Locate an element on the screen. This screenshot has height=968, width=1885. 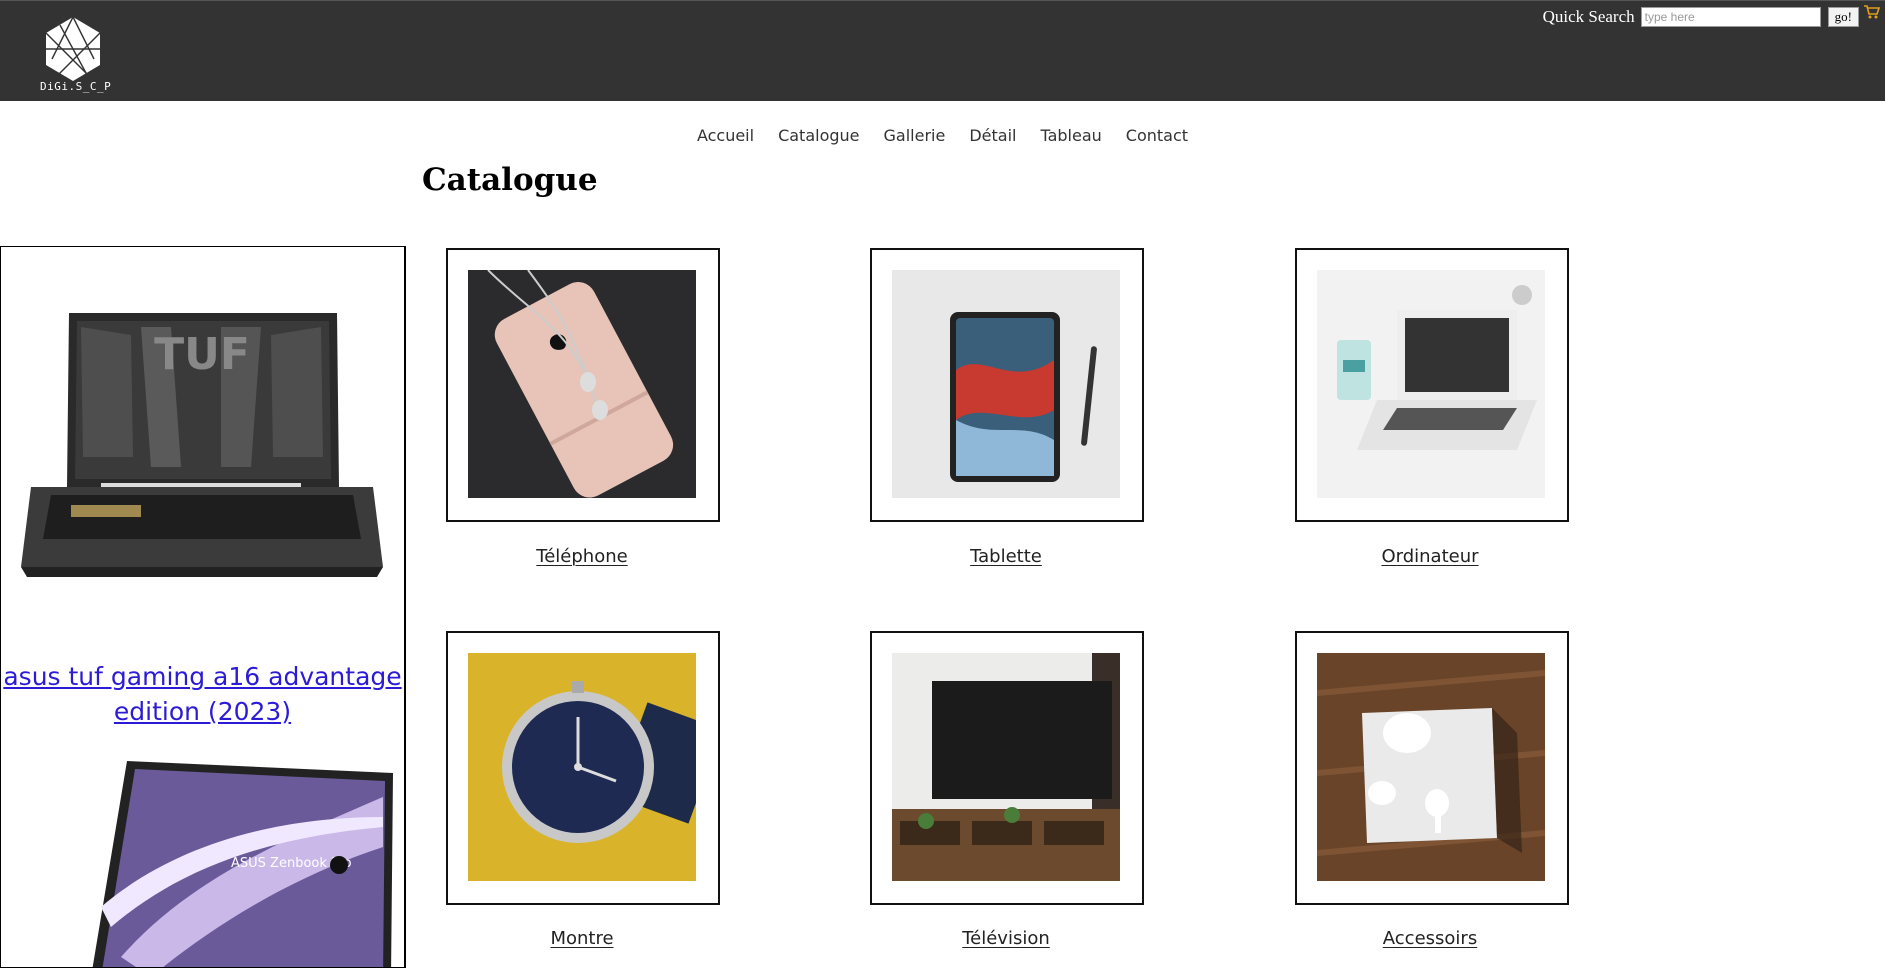
search-input is located at coordinates (1730, 17).